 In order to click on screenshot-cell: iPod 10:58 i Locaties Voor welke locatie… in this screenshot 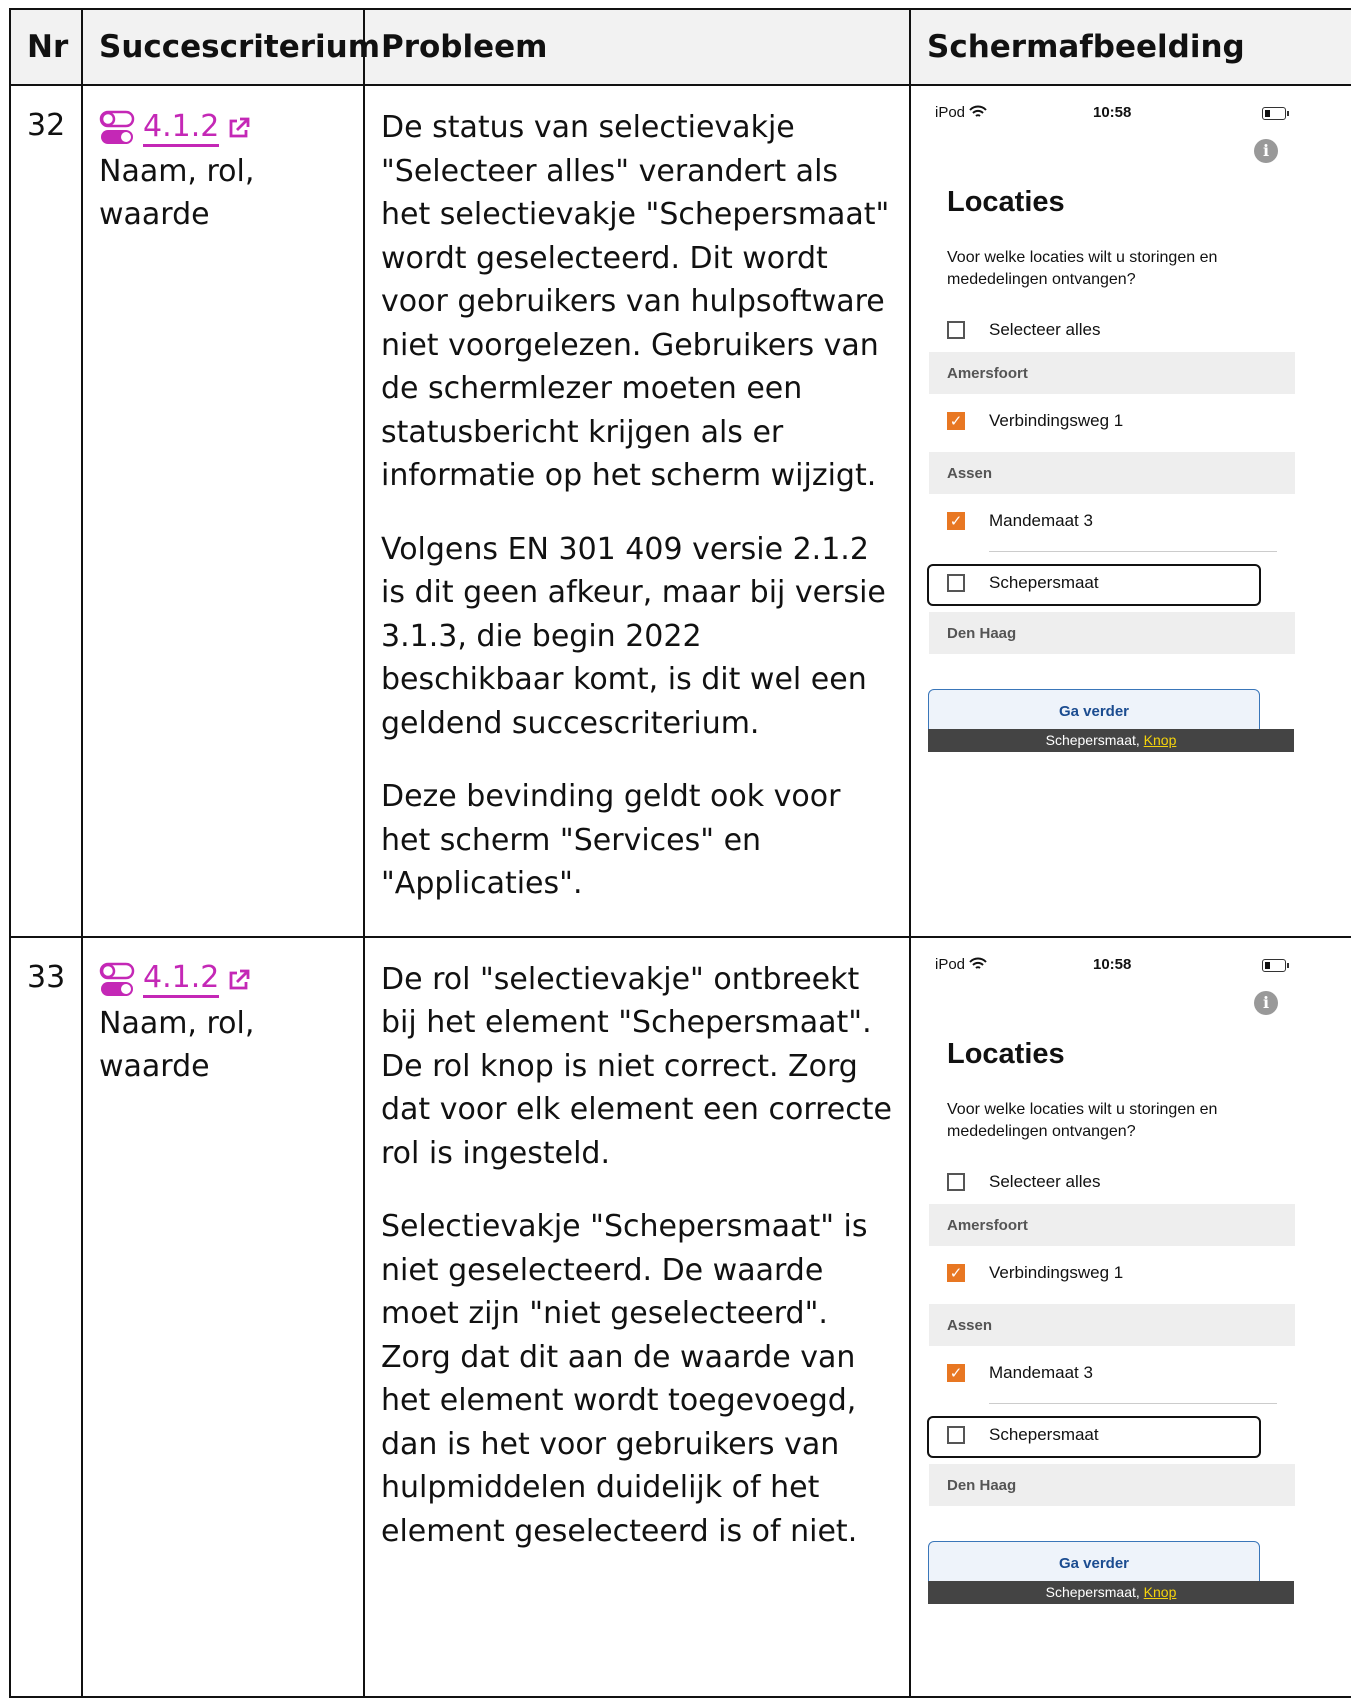, I will do `click(1130, 1316)`.